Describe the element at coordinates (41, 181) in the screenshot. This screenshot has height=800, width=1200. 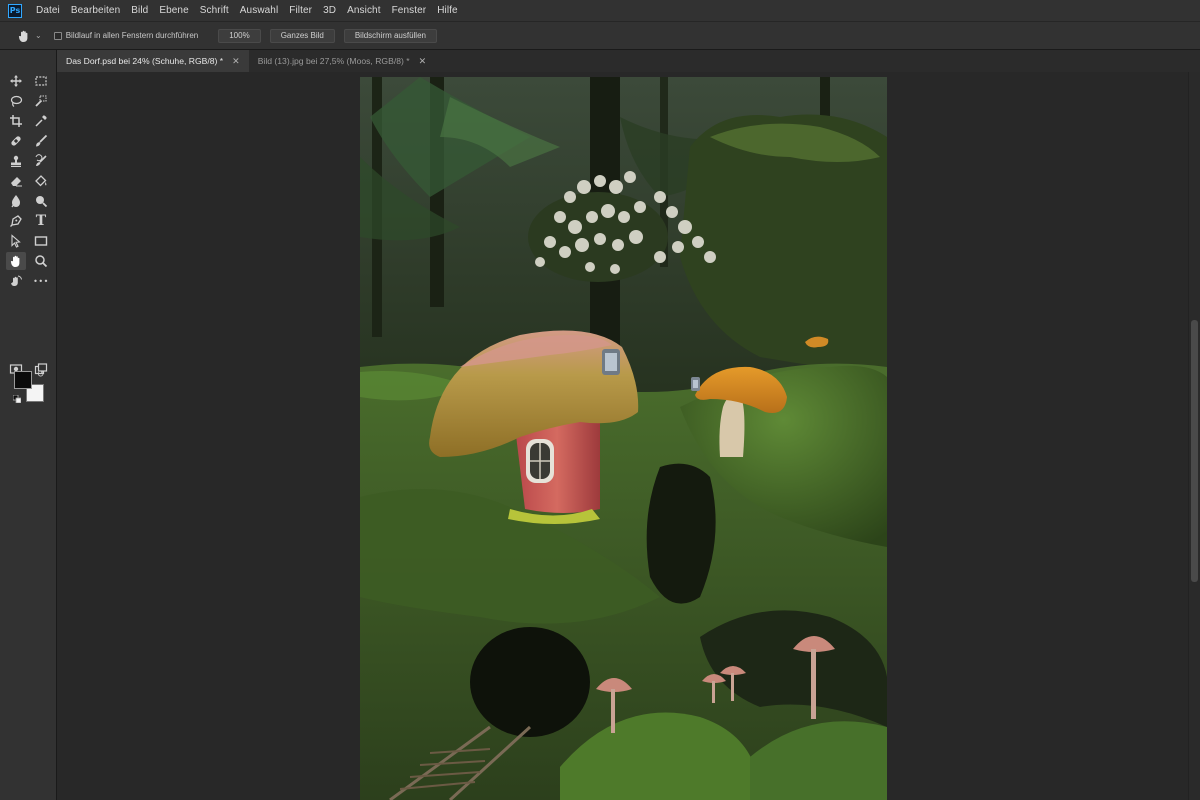
I see `paint-bucket-tool-icon` at that location.